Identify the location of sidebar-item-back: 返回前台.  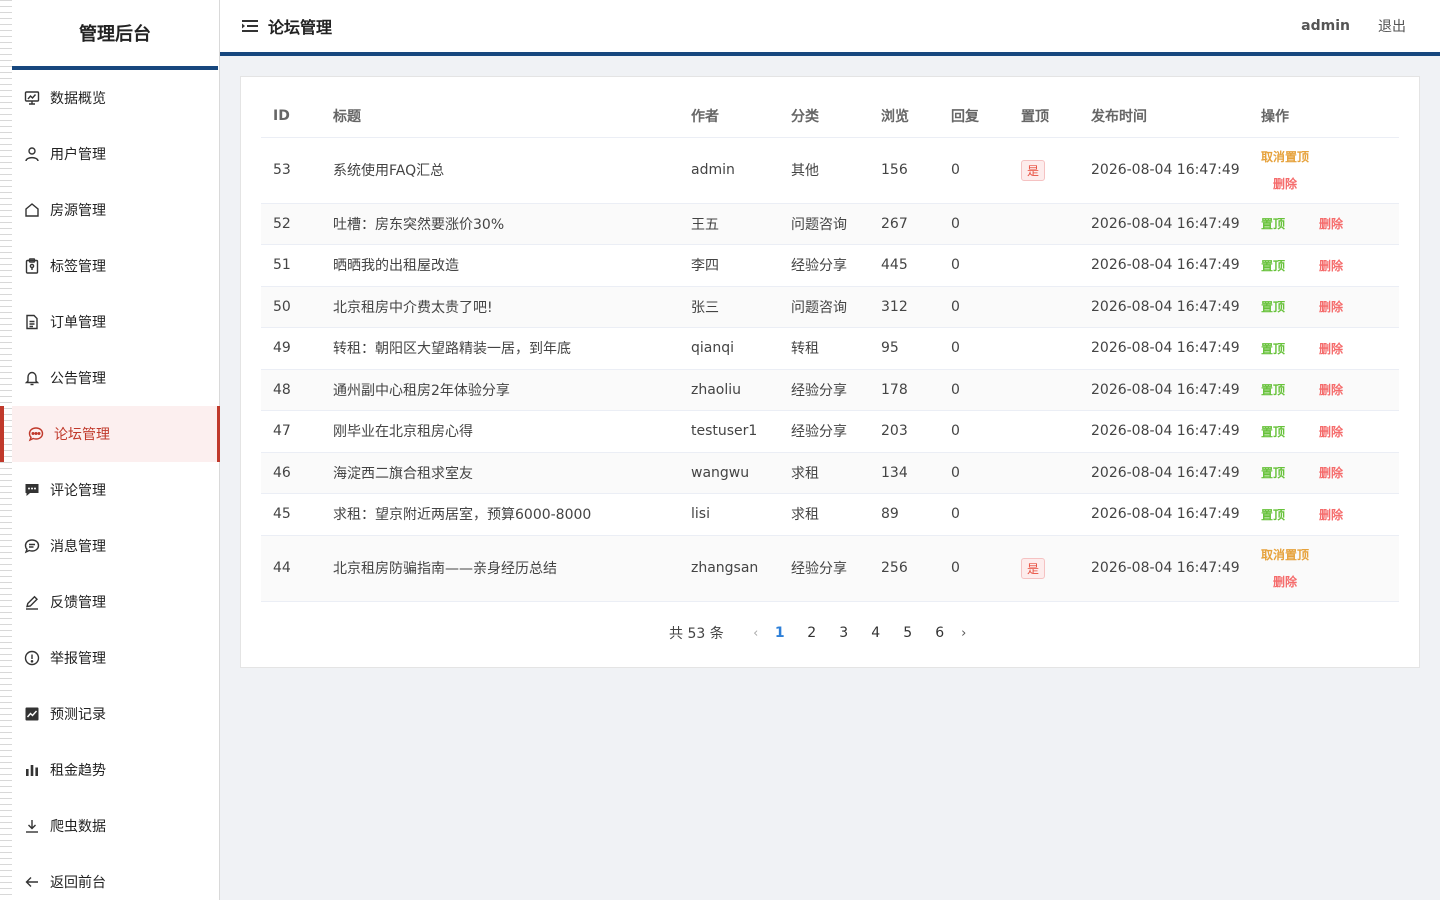
(115, 877).